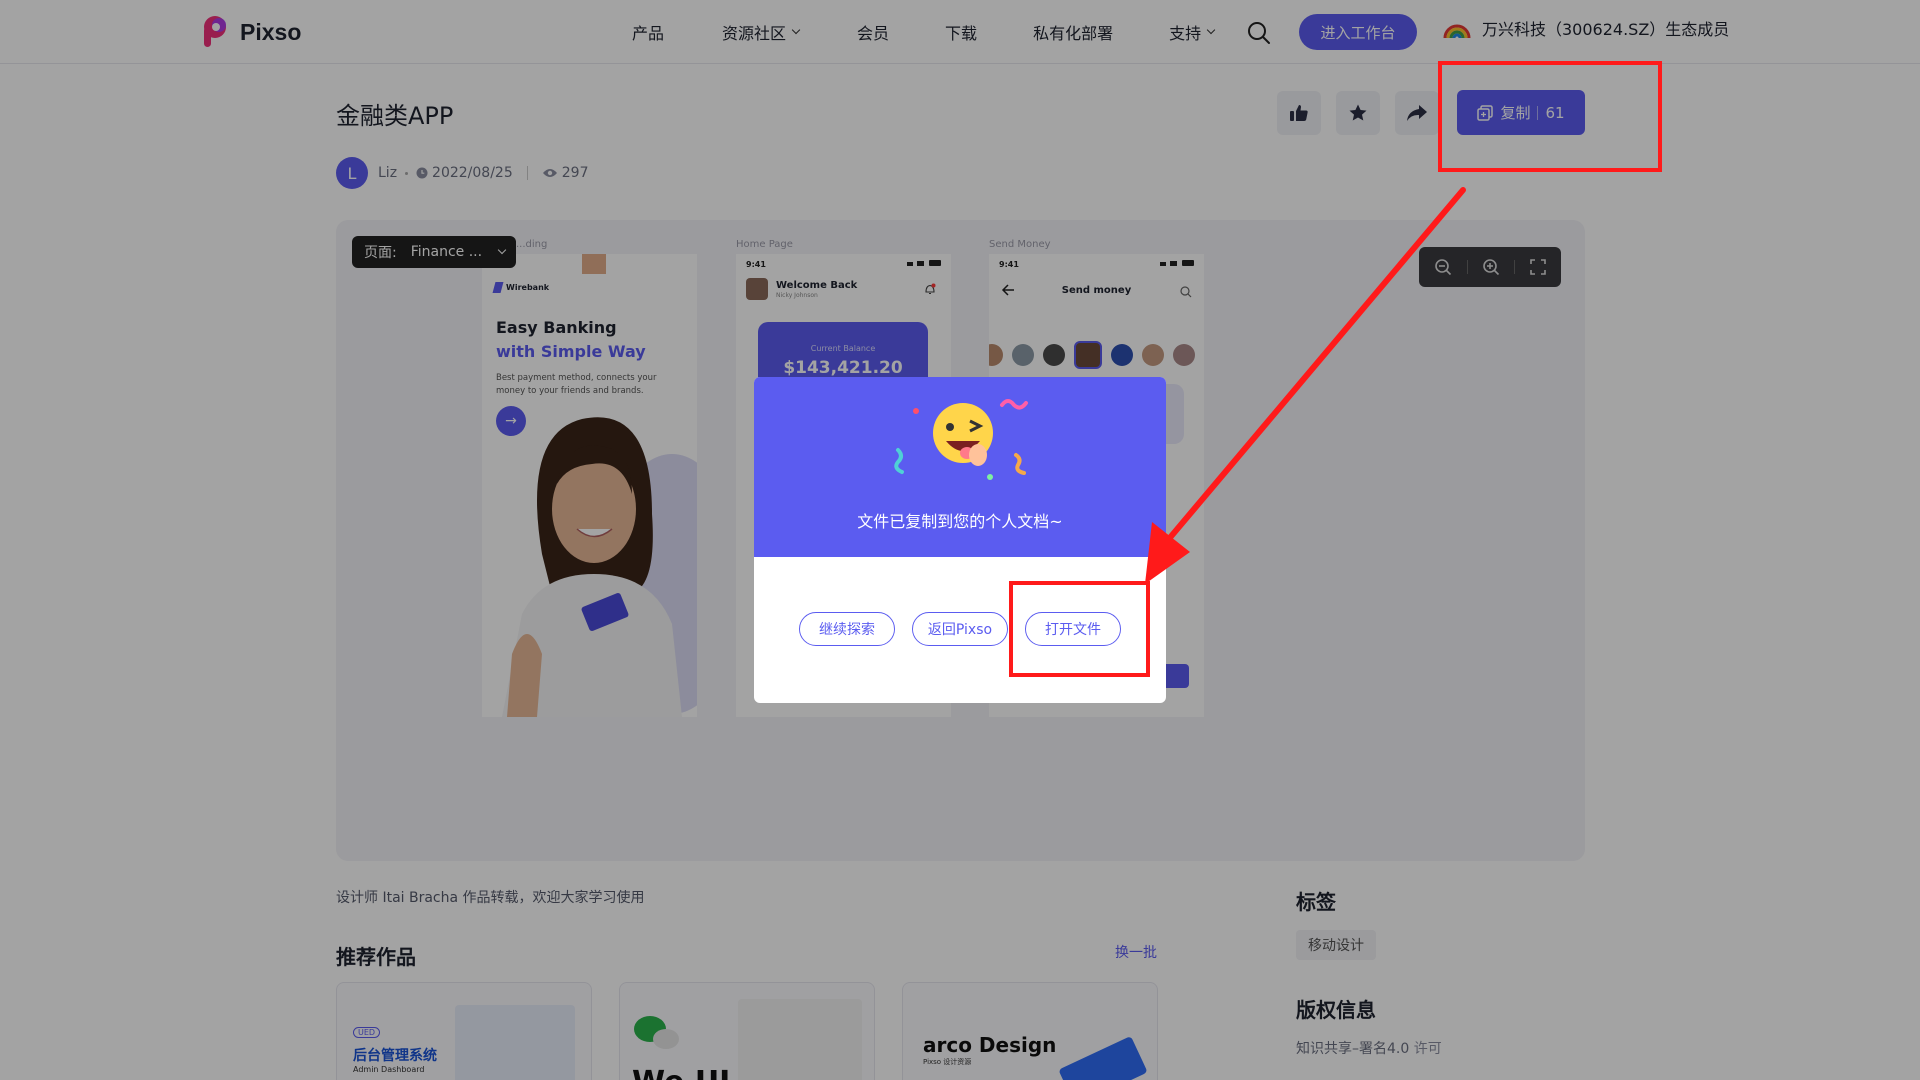  I want to click on continue-explore-button: 继续探索, so click(847, 629).